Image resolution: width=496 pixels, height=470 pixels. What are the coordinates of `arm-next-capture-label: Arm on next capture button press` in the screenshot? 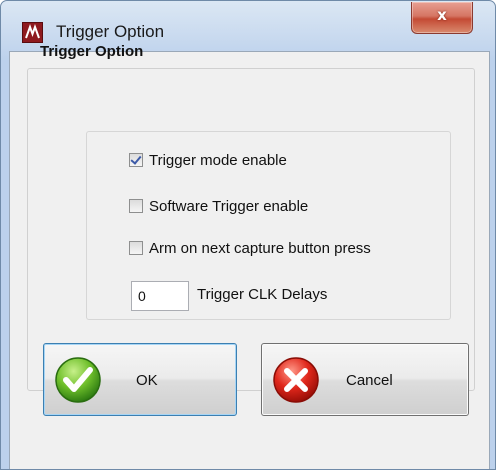 It's located at (260, 248).